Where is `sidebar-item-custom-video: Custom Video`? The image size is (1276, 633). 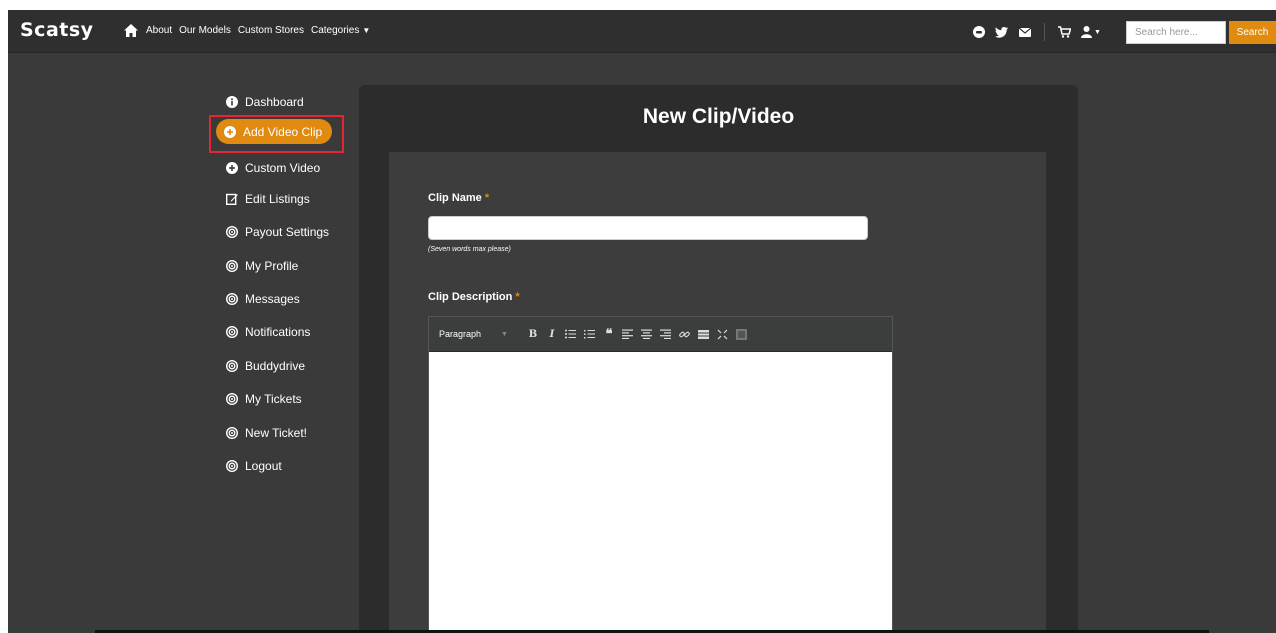 sidebar-item-custom-video: Custom Video is located at coordinates (273, 168).